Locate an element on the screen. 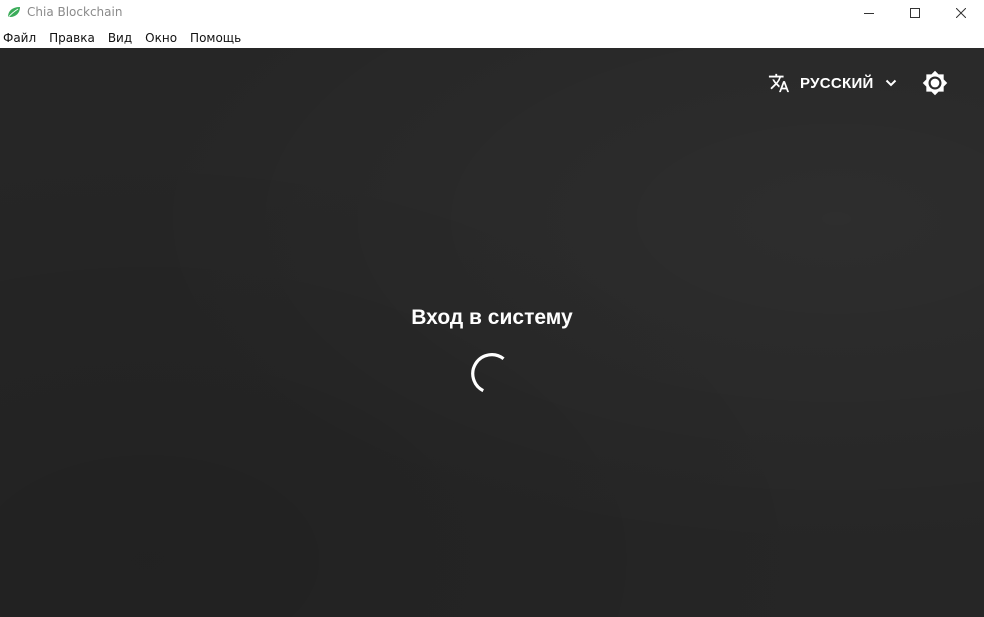 Image resolution: width=984 pixels, height=617 pixels. maximize-icon is located at coordinates (915, 13).